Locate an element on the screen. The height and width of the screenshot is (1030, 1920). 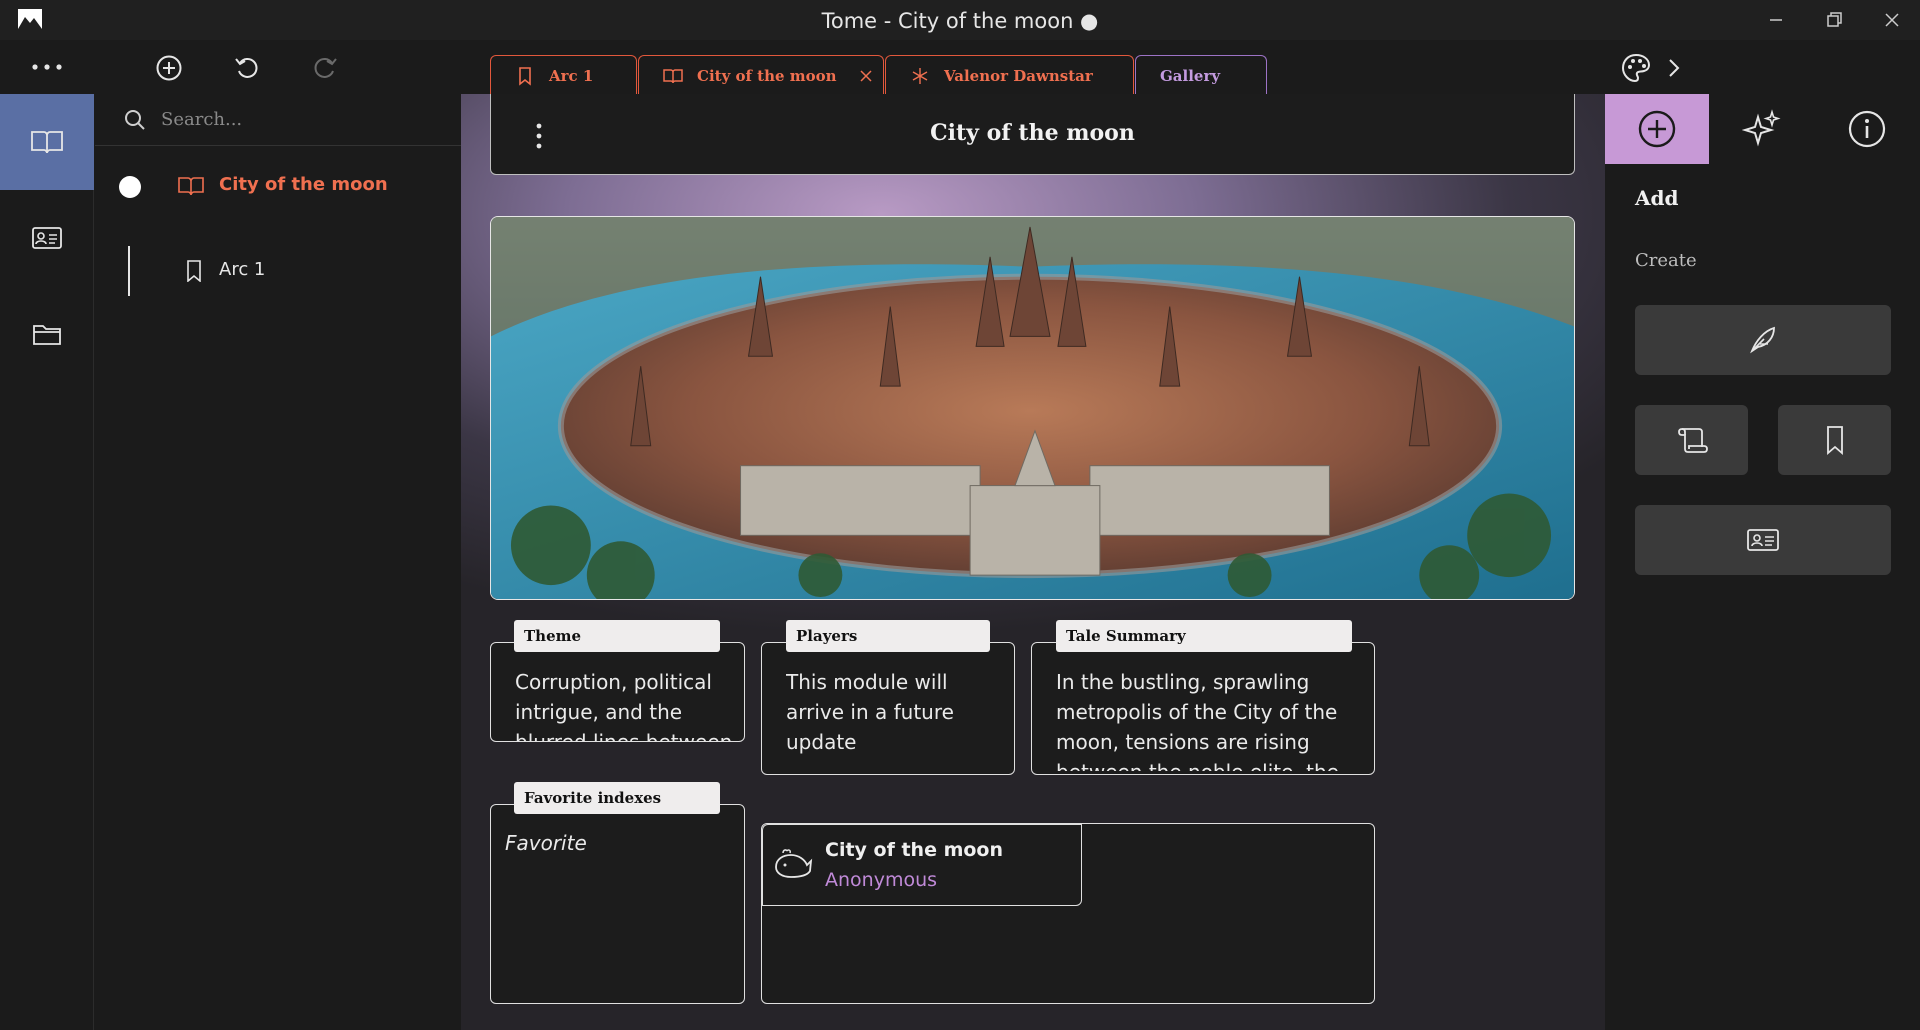
create-page-button is located at coordinates (1763, 340).